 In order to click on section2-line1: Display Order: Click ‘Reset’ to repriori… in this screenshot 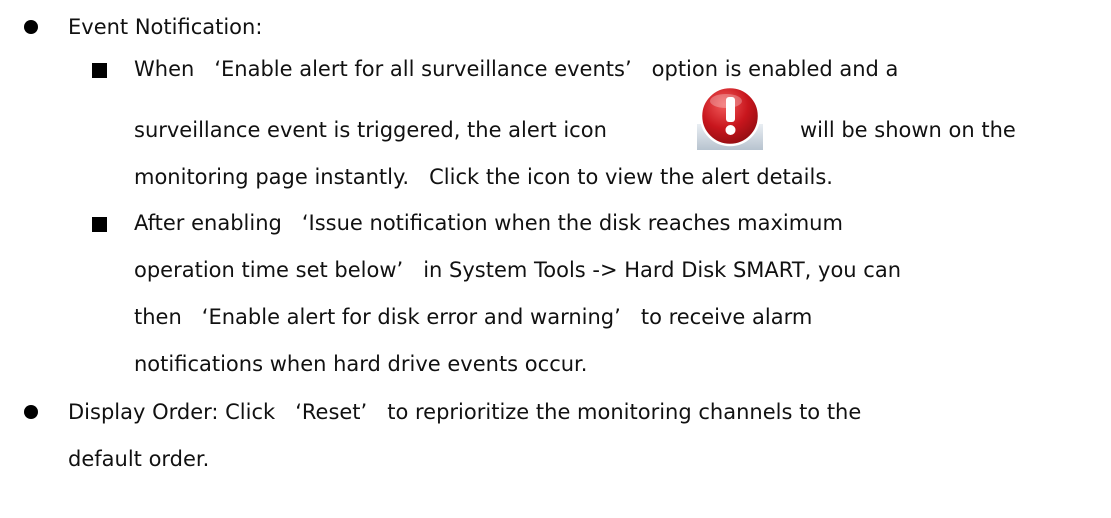, I will do `click(465, 412)`.